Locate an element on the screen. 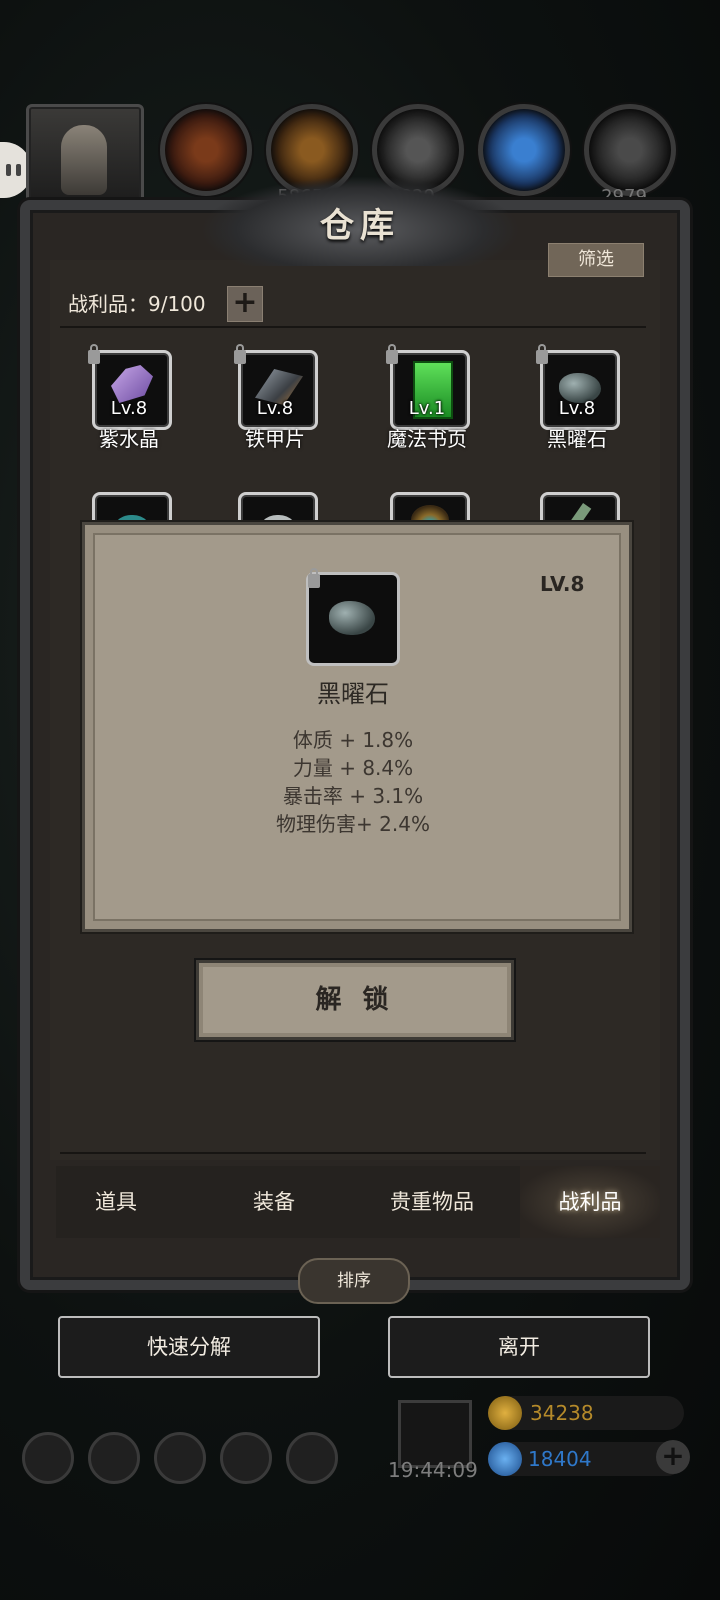 The width and height of the screenshot is (720, 1600). menu-mail-icon is located at coordinates (246, 1458).